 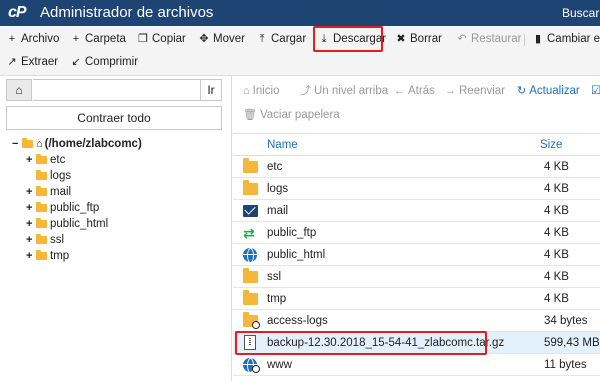 I want to click on tree-item-public-ftp: + public_ftp, so click(x=62, y=208).